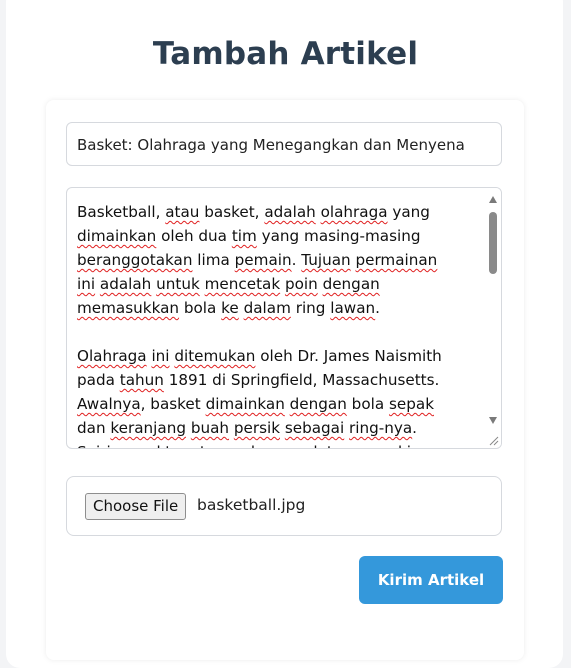 This screenshot has width=571, height=668. Describe the element at coordinates (285, 54) in the screenshot. I see `page-title: Tambah Artikel` at that location.